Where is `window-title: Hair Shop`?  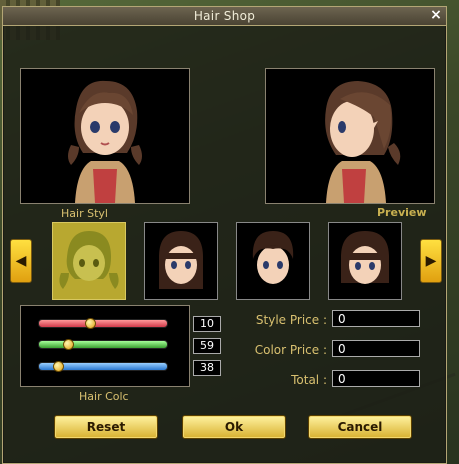 window-title: Hair Shop is located at coordinates (224, 16).